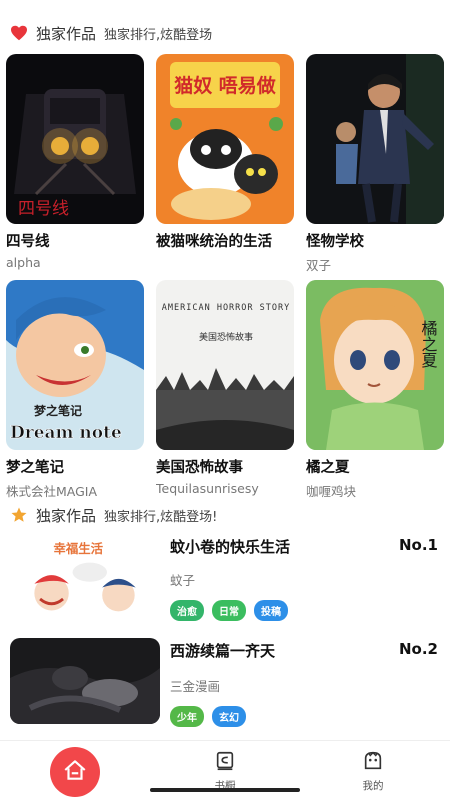 The height and width of the screenshot is (800, 450). Describe the element at coordinates (158, 35) in the screenshot. I see `section-subtitle: 独家排行,炫酷登场` at that location.